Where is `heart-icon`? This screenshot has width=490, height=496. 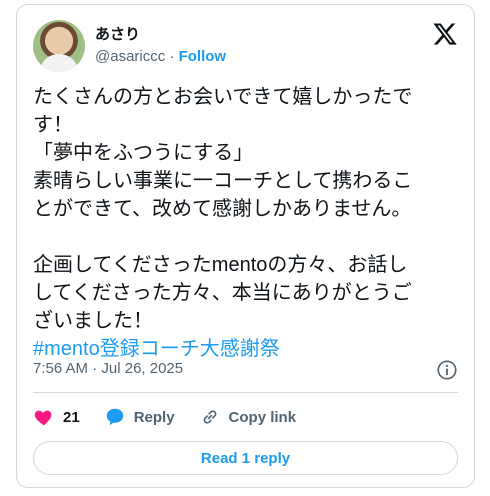 heart-icon is located at coordinates (43, 418).